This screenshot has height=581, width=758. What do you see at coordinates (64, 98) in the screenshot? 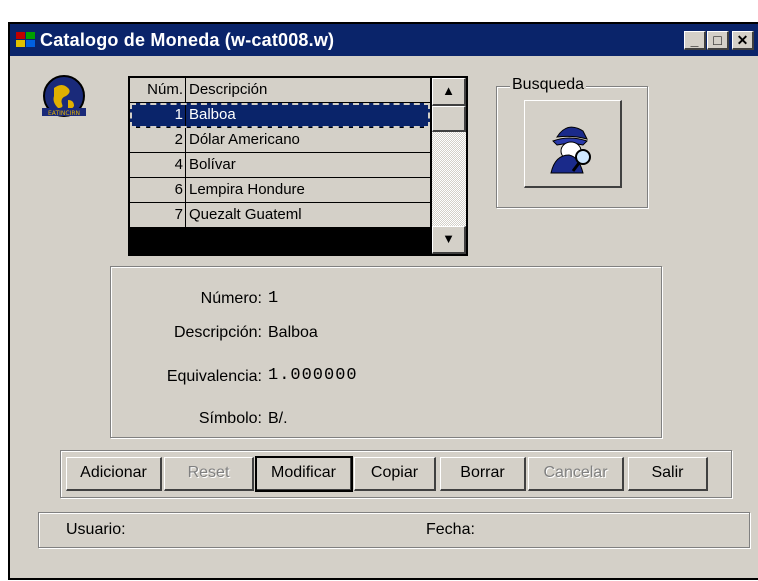
I see `globe-logo-icon: EATINCIRN` at bounding box center [64, 98].